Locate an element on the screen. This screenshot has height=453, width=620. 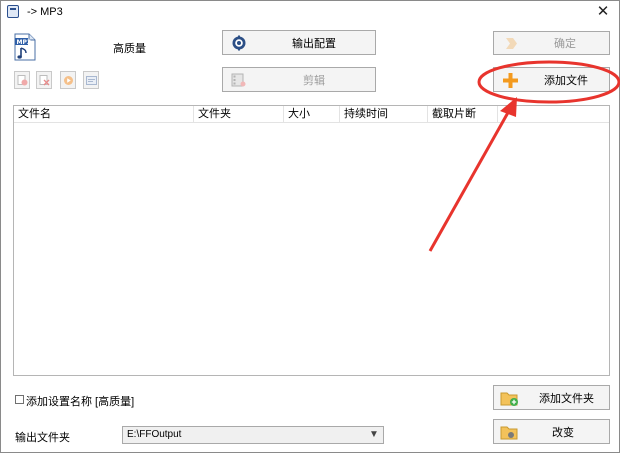
output-folder-select: E:\FFOutput ▼ is located at coordinates (253, 435).